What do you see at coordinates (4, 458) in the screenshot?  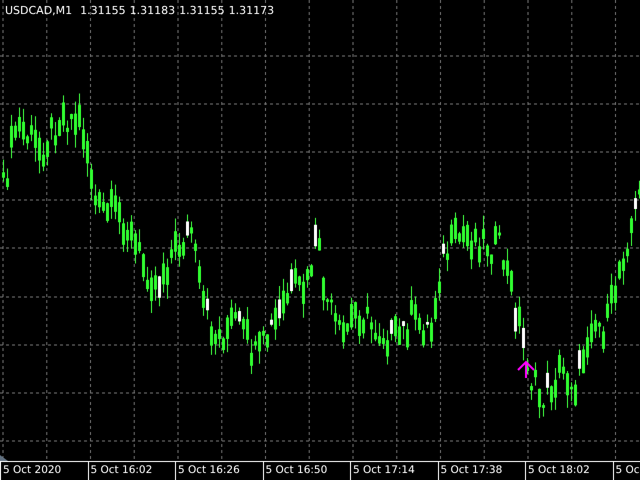 I see `corner-icon` at bounding box center [4, 458].